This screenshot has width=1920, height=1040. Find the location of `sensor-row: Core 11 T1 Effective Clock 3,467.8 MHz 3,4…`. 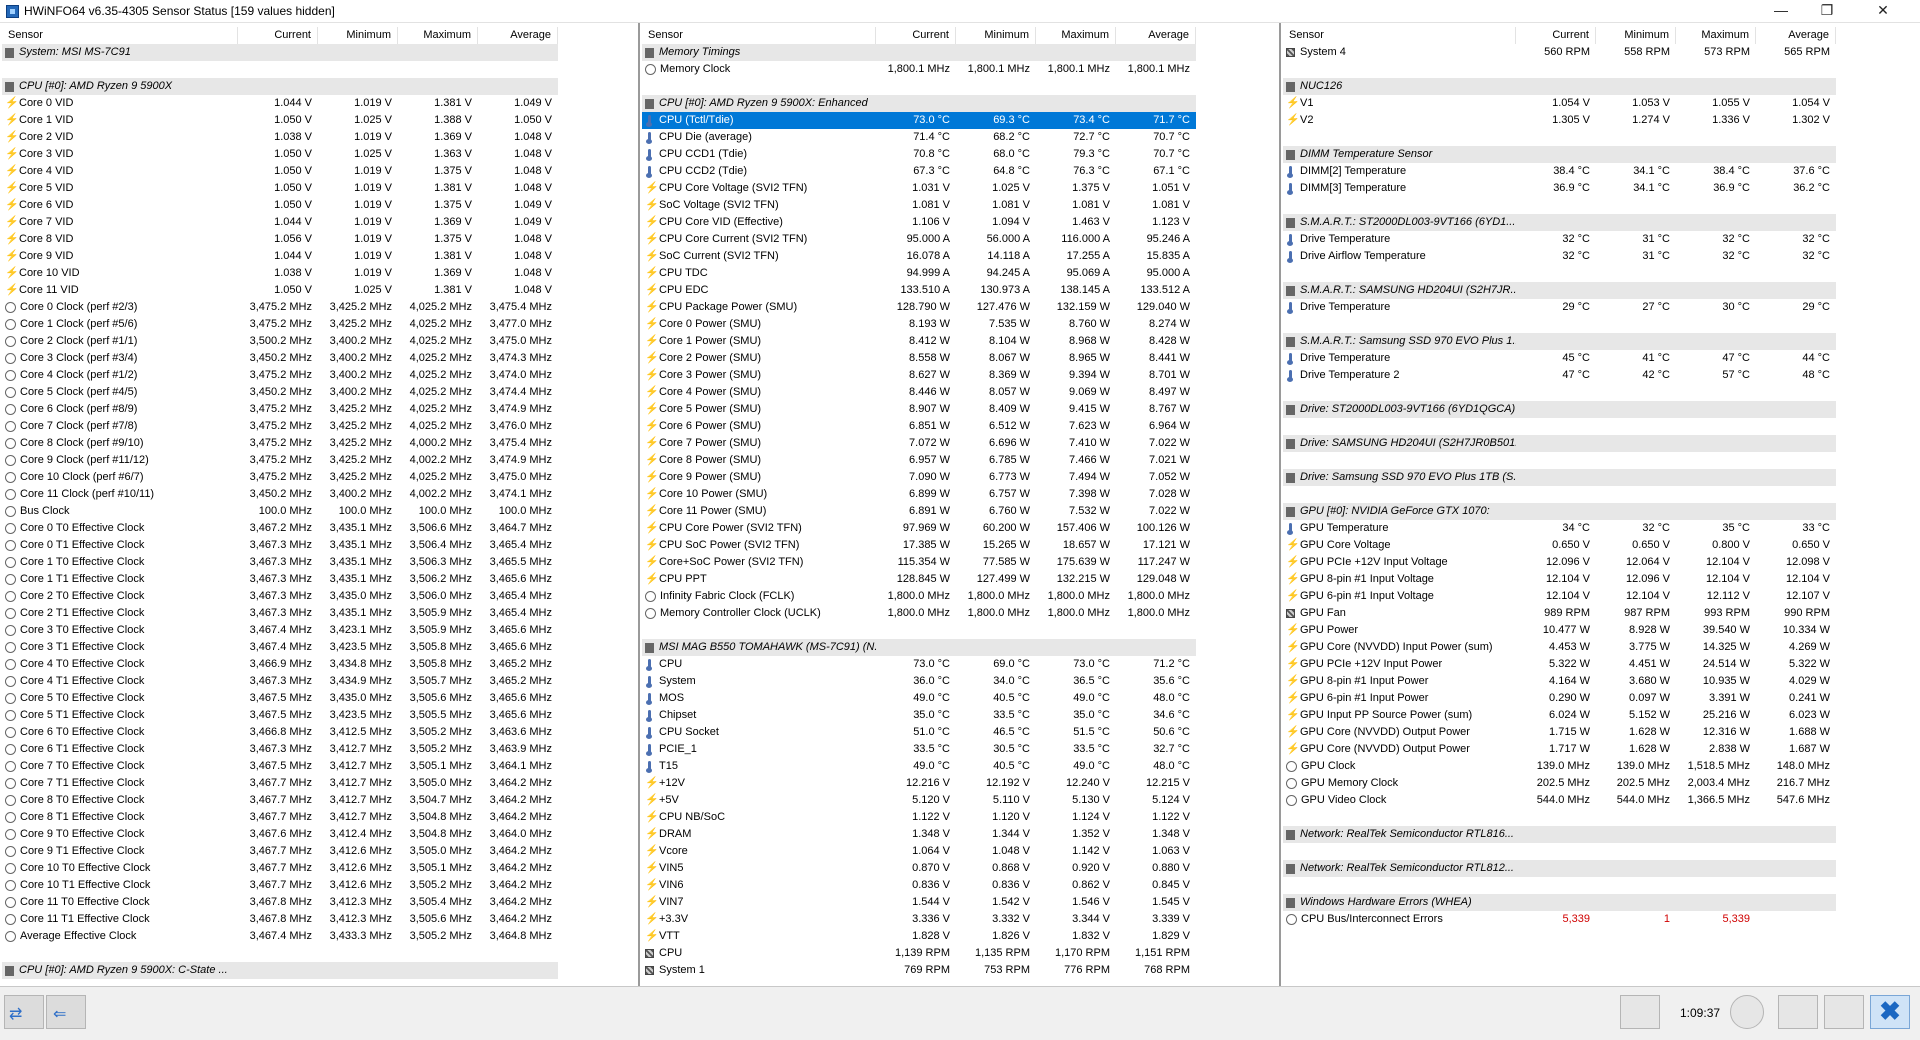

sensor-row: Core 11 T1 Effective Clock 3,467.8 MHz 3,4… is located at coordinates (281, 919).